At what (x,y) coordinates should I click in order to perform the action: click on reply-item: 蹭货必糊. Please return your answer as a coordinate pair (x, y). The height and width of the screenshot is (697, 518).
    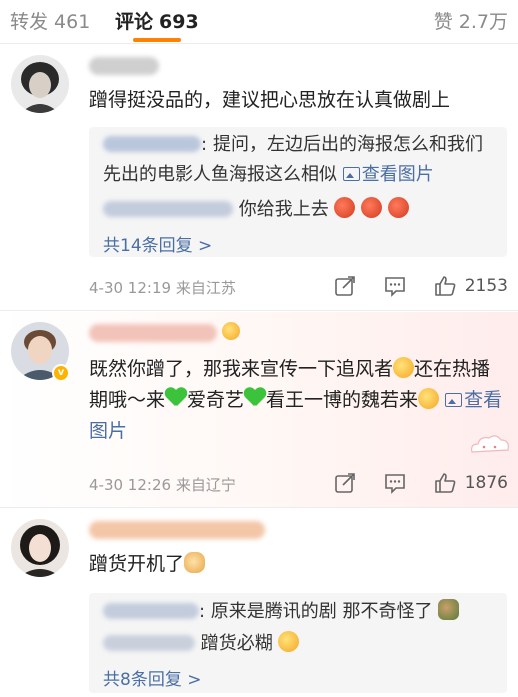
    Looking at the image, I should click on (201, 644).